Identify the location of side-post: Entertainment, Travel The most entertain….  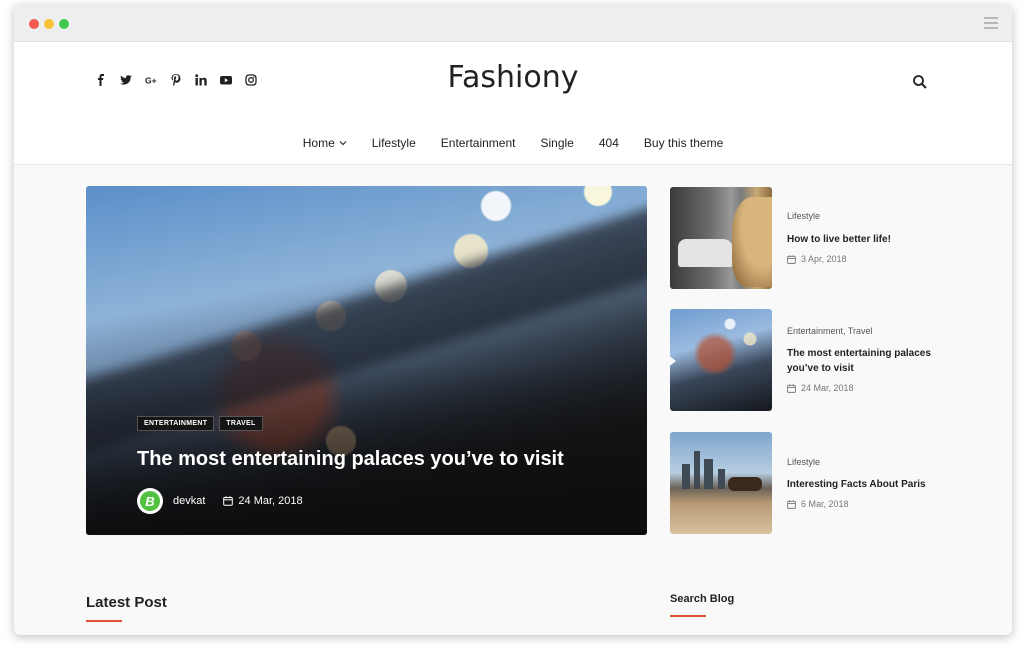
(815, 360).